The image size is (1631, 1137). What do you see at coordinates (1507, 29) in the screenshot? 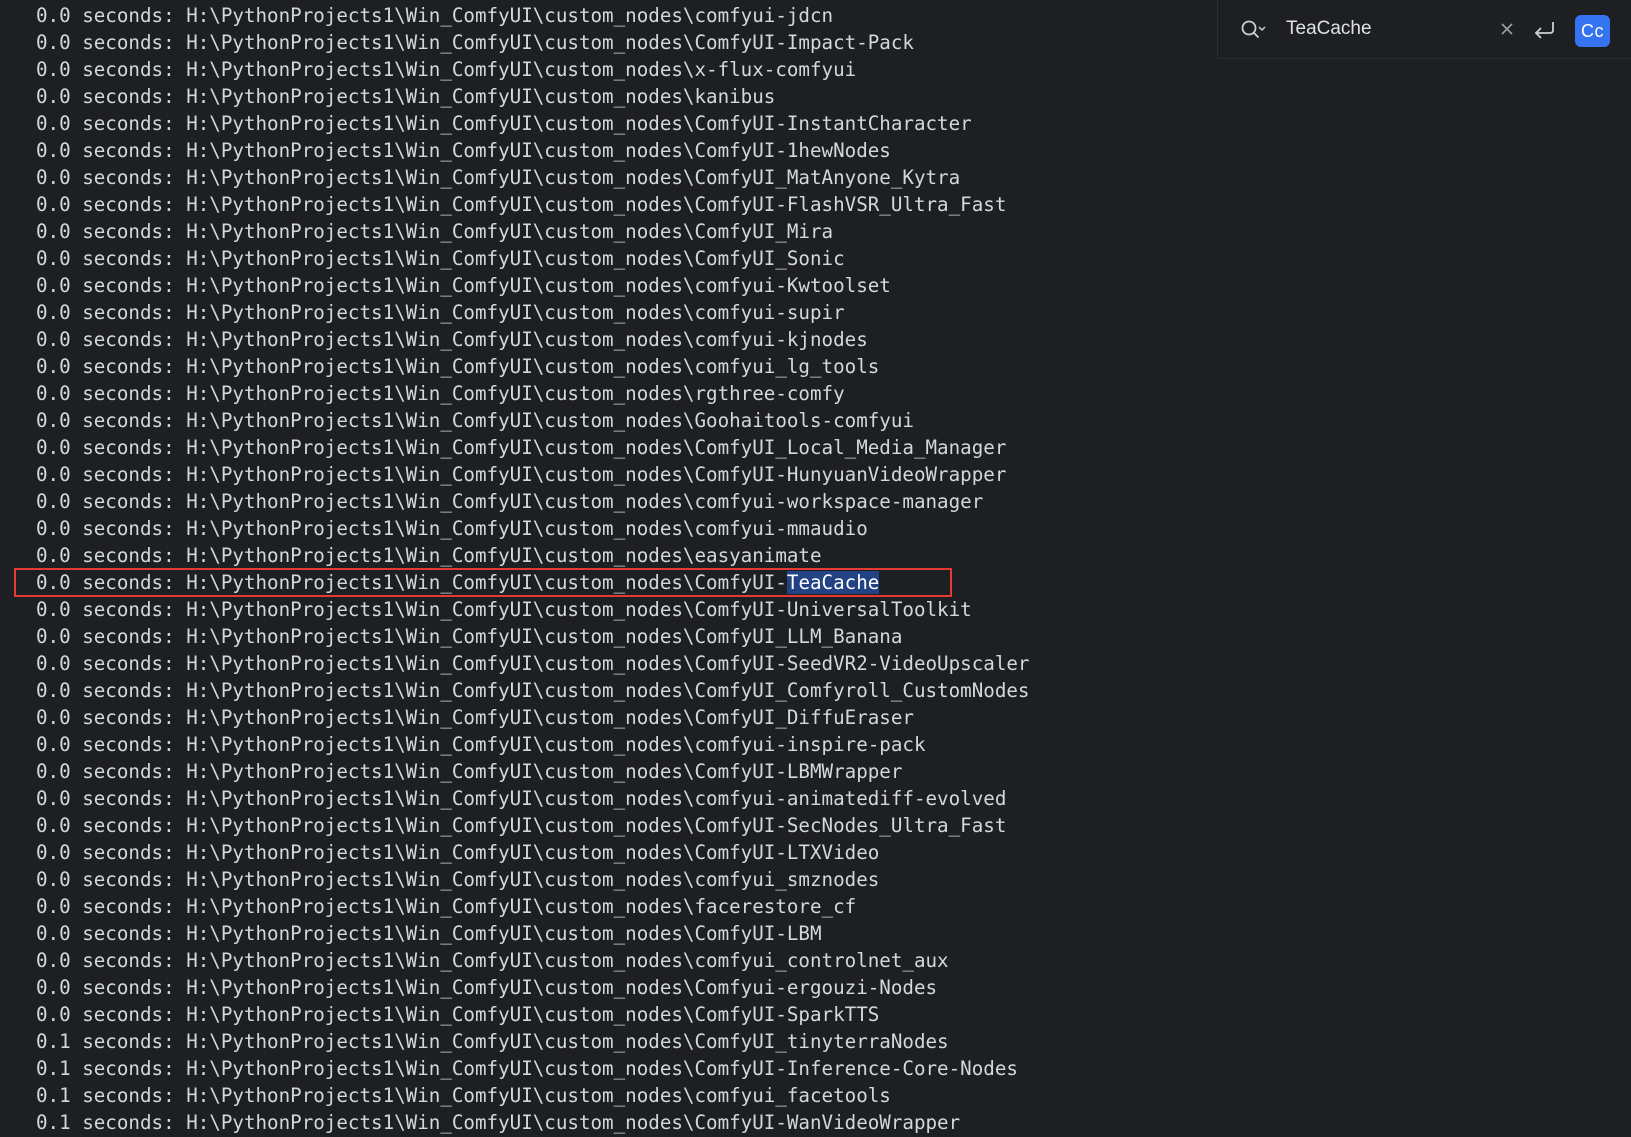
I see `close-icon` at bounding box center [1507, 29].